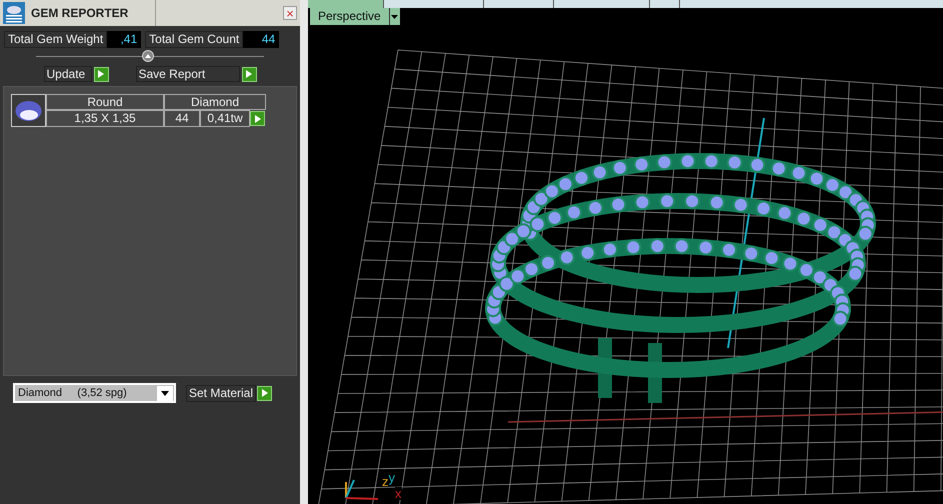  I want to click on total-value-field: ,41, so click(124, 39).